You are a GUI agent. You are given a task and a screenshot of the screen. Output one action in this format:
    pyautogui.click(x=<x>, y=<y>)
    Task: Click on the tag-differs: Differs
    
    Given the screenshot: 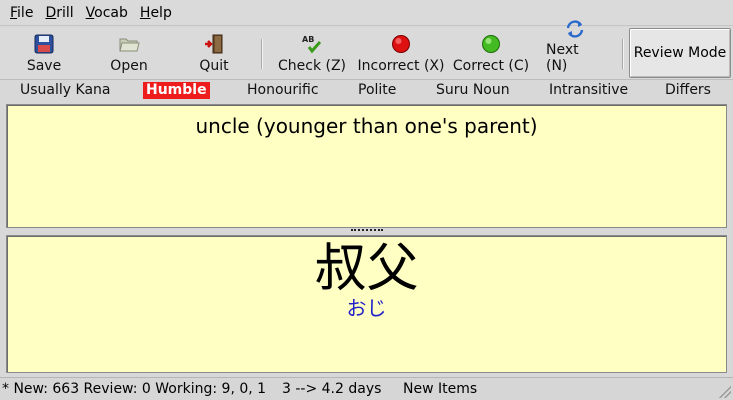 What is the action you would take?
    pyautogui.click(x=688, y=90)
    